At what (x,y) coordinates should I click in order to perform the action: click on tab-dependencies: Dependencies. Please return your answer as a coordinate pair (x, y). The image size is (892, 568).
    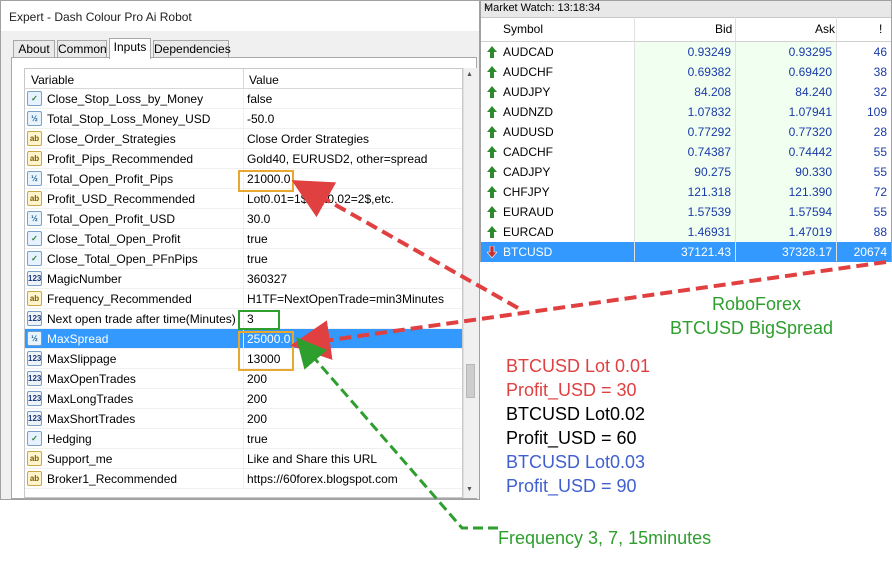
    Looking at the image, I should click on (192, 48).